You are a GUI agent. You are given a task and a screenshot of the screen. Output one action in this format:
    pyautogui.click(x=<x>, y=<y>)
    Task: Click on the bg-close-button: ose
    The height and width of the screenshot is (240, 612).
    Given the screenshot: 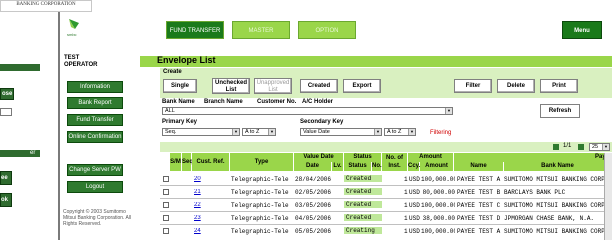 What is the action you would take?
    pyautogui.click(x=7, y=94)
    